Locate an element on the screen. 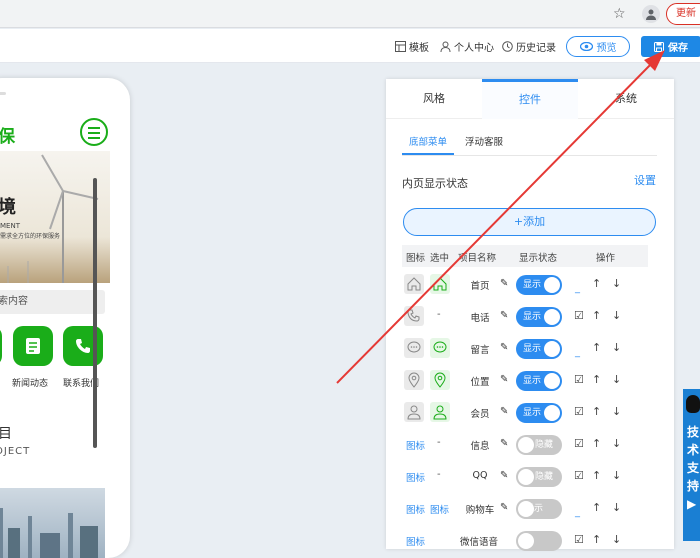 The width and height of the screenshot is (700, 558). qq-support-widget: 技术支持▶ is located at coordinates (691, 465).